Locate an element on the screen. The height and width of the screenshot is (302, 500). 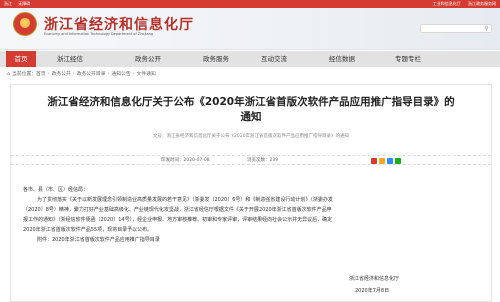
salutation: 各市、县（市、区）经信局： is located at coordinates (56, 190).